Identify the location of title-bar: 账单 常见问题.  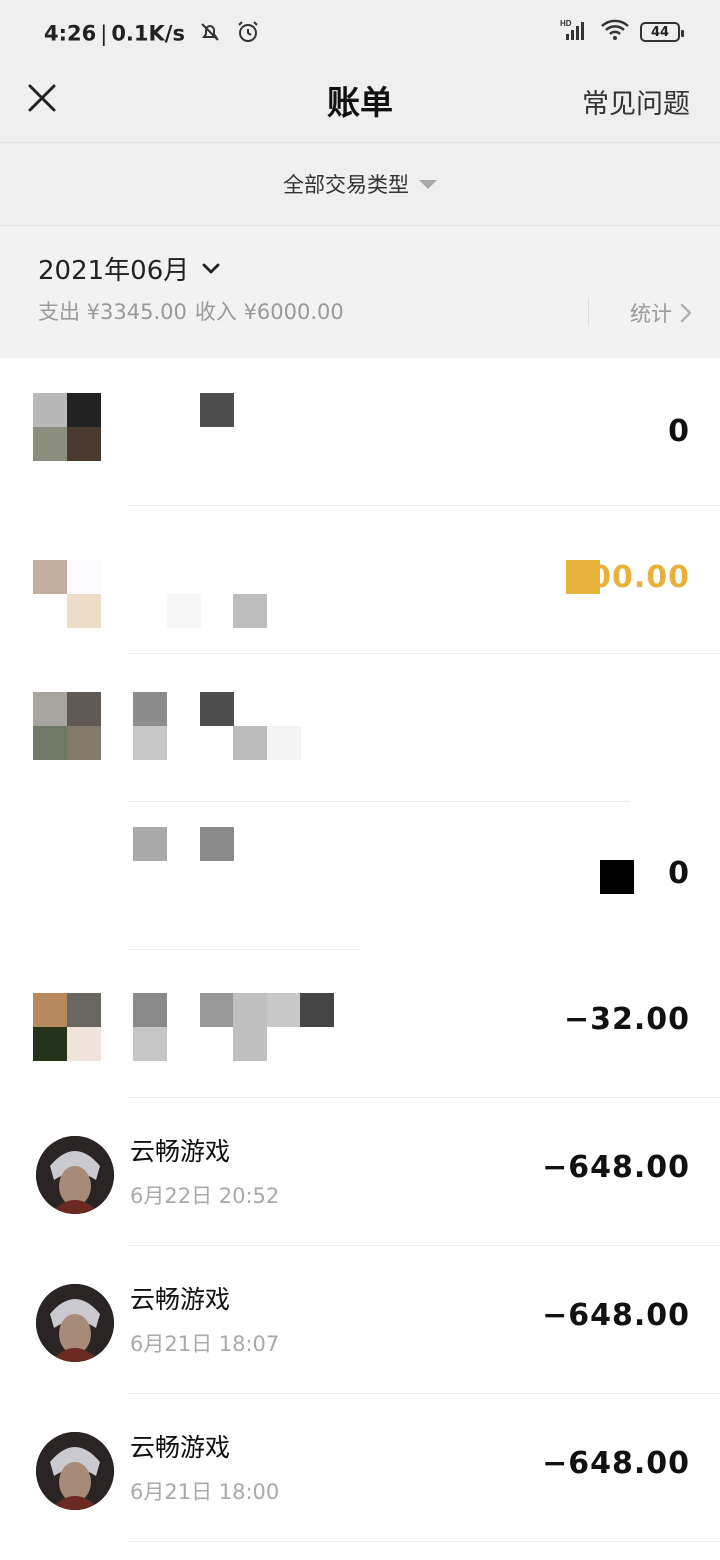
(360, 98).